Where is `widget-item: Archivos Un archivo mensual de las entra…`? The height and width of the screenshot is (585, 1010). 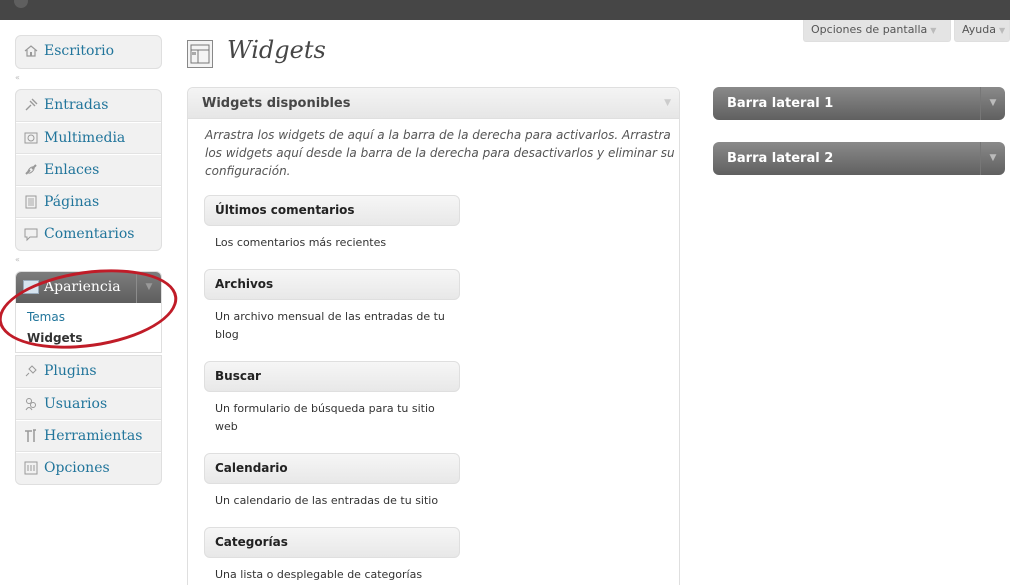 widget-item: Archivos Un archivo mensual de las entra… is located at coordinates (332, 306).